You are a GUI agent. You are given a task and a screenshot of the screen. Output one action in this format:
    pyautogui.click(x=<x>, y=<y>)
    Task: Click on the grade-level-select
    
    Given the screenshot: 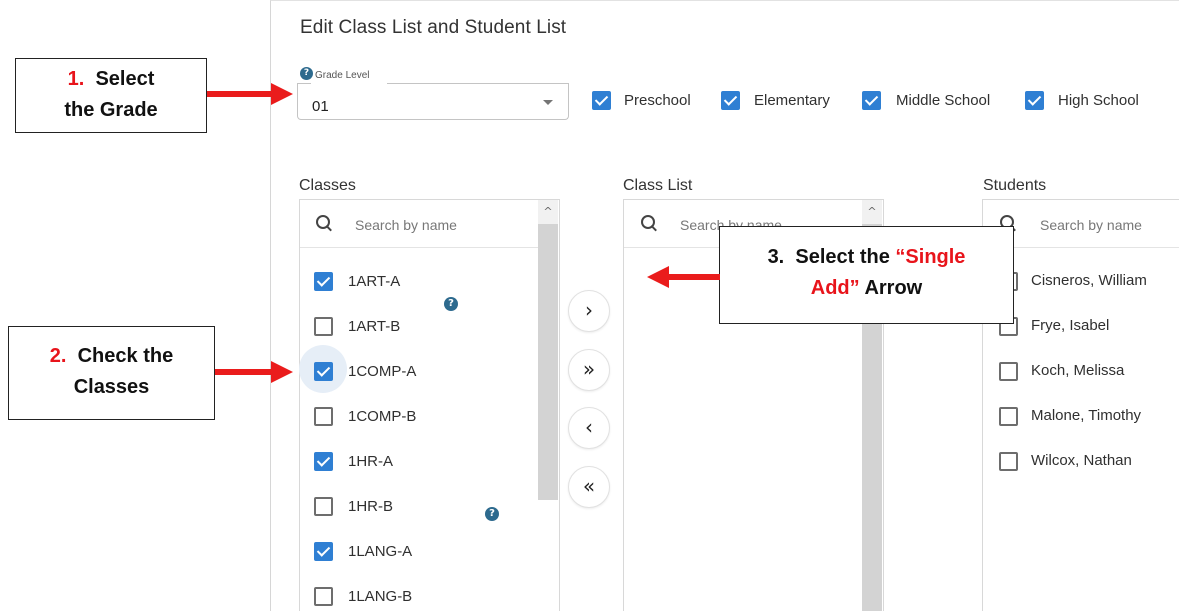 What is the action you would take?
    pyautogui.click(x=433, y=101)
    